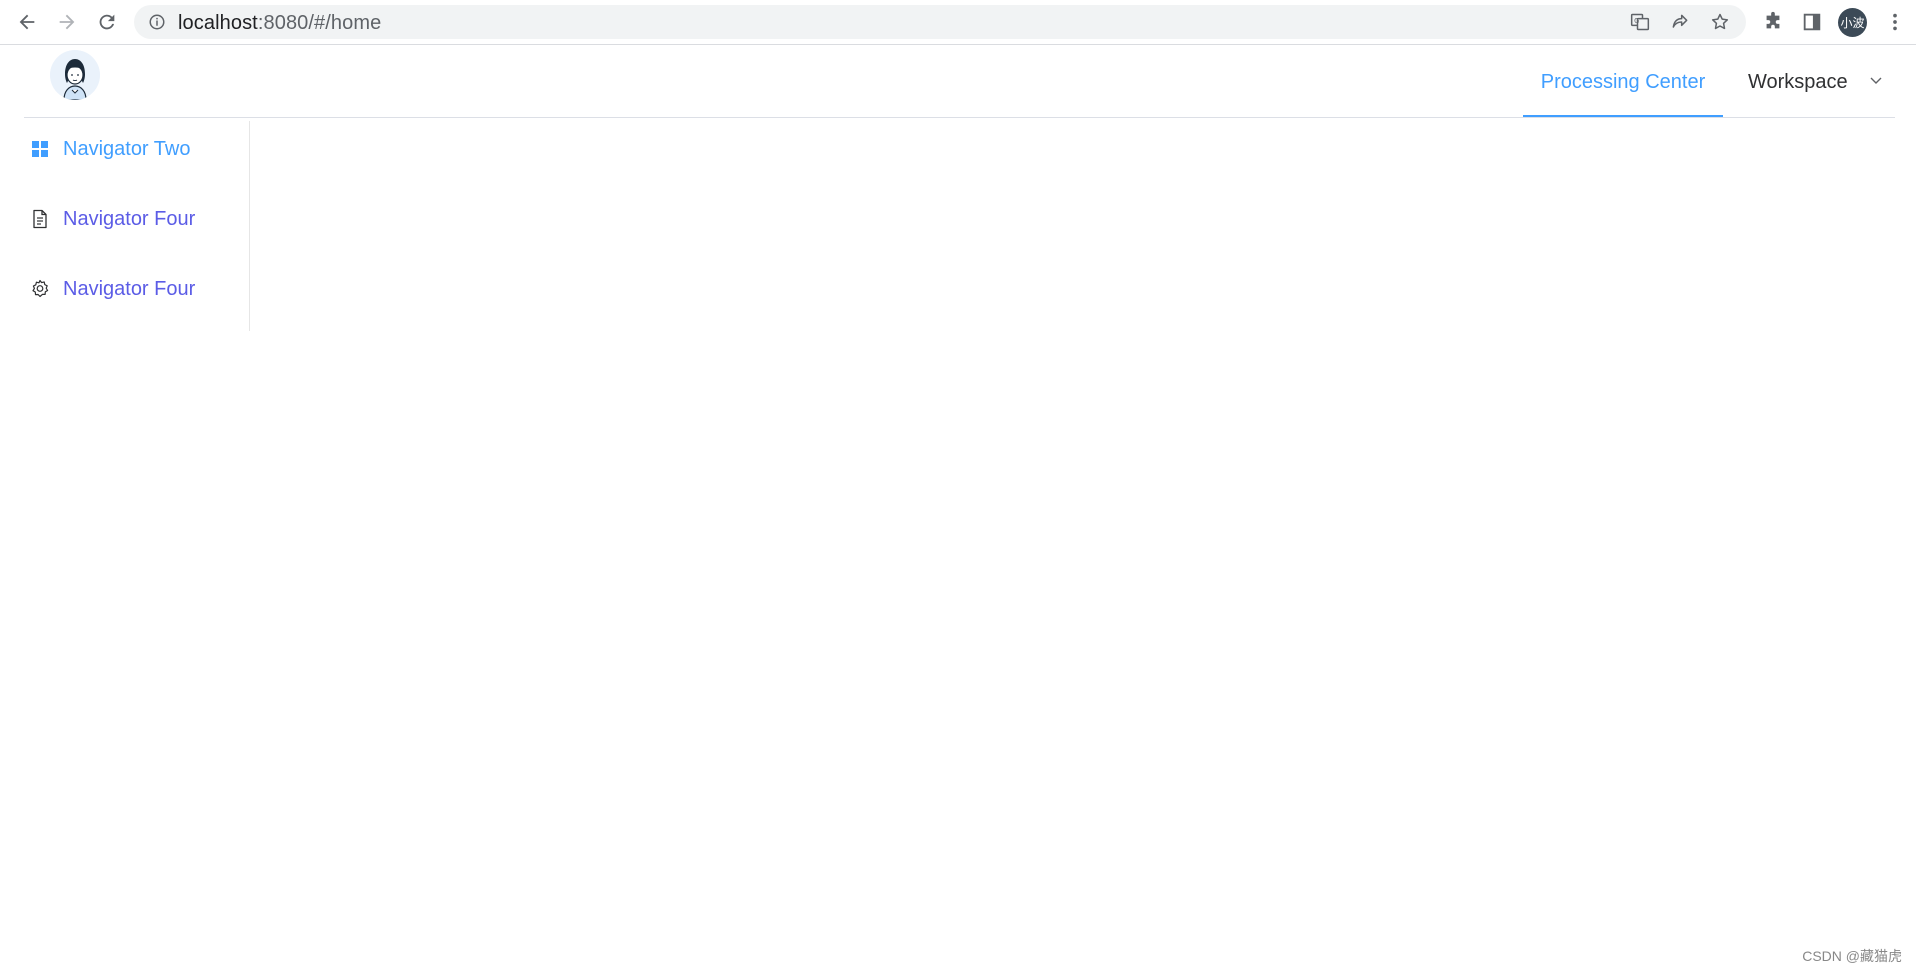 Image resolution: width=1916 pixels, height=972 pixels. I want to click on sidebar-item-navigator-two: Navigator Two, so click(136, 149).